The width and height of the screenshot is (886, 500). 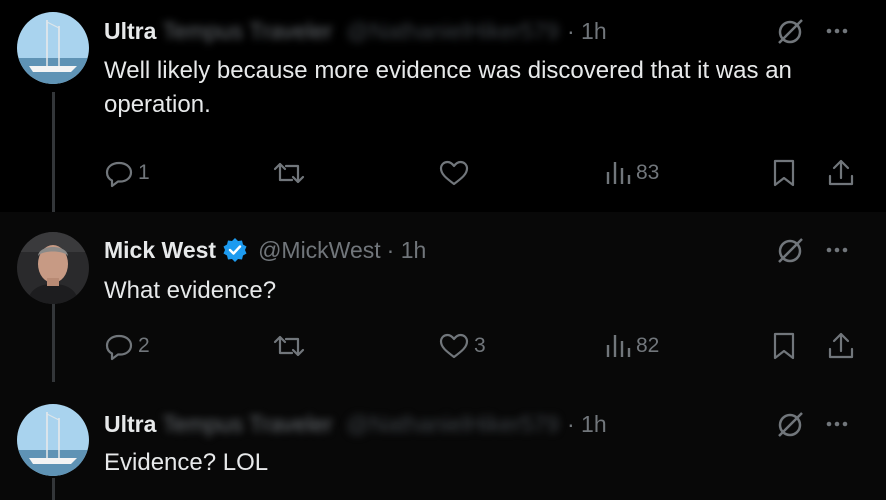 What do you see at coordinates (144, 172) in the screenshot?
I see `reply-count: 1` at bounding box center [144, 172].